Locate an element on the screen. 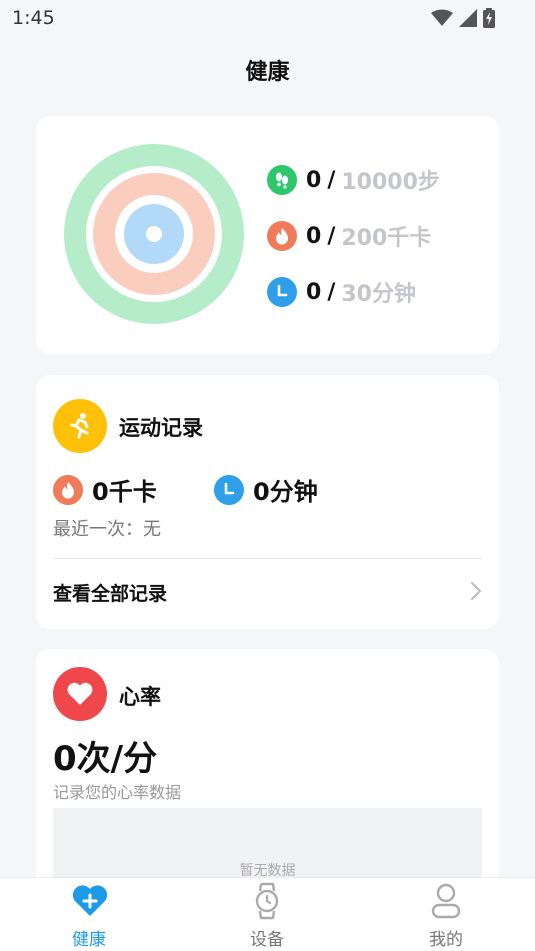 This screenshot has height=951, width=535. tab-mine: 我的 is located at coordinates (446, 914).